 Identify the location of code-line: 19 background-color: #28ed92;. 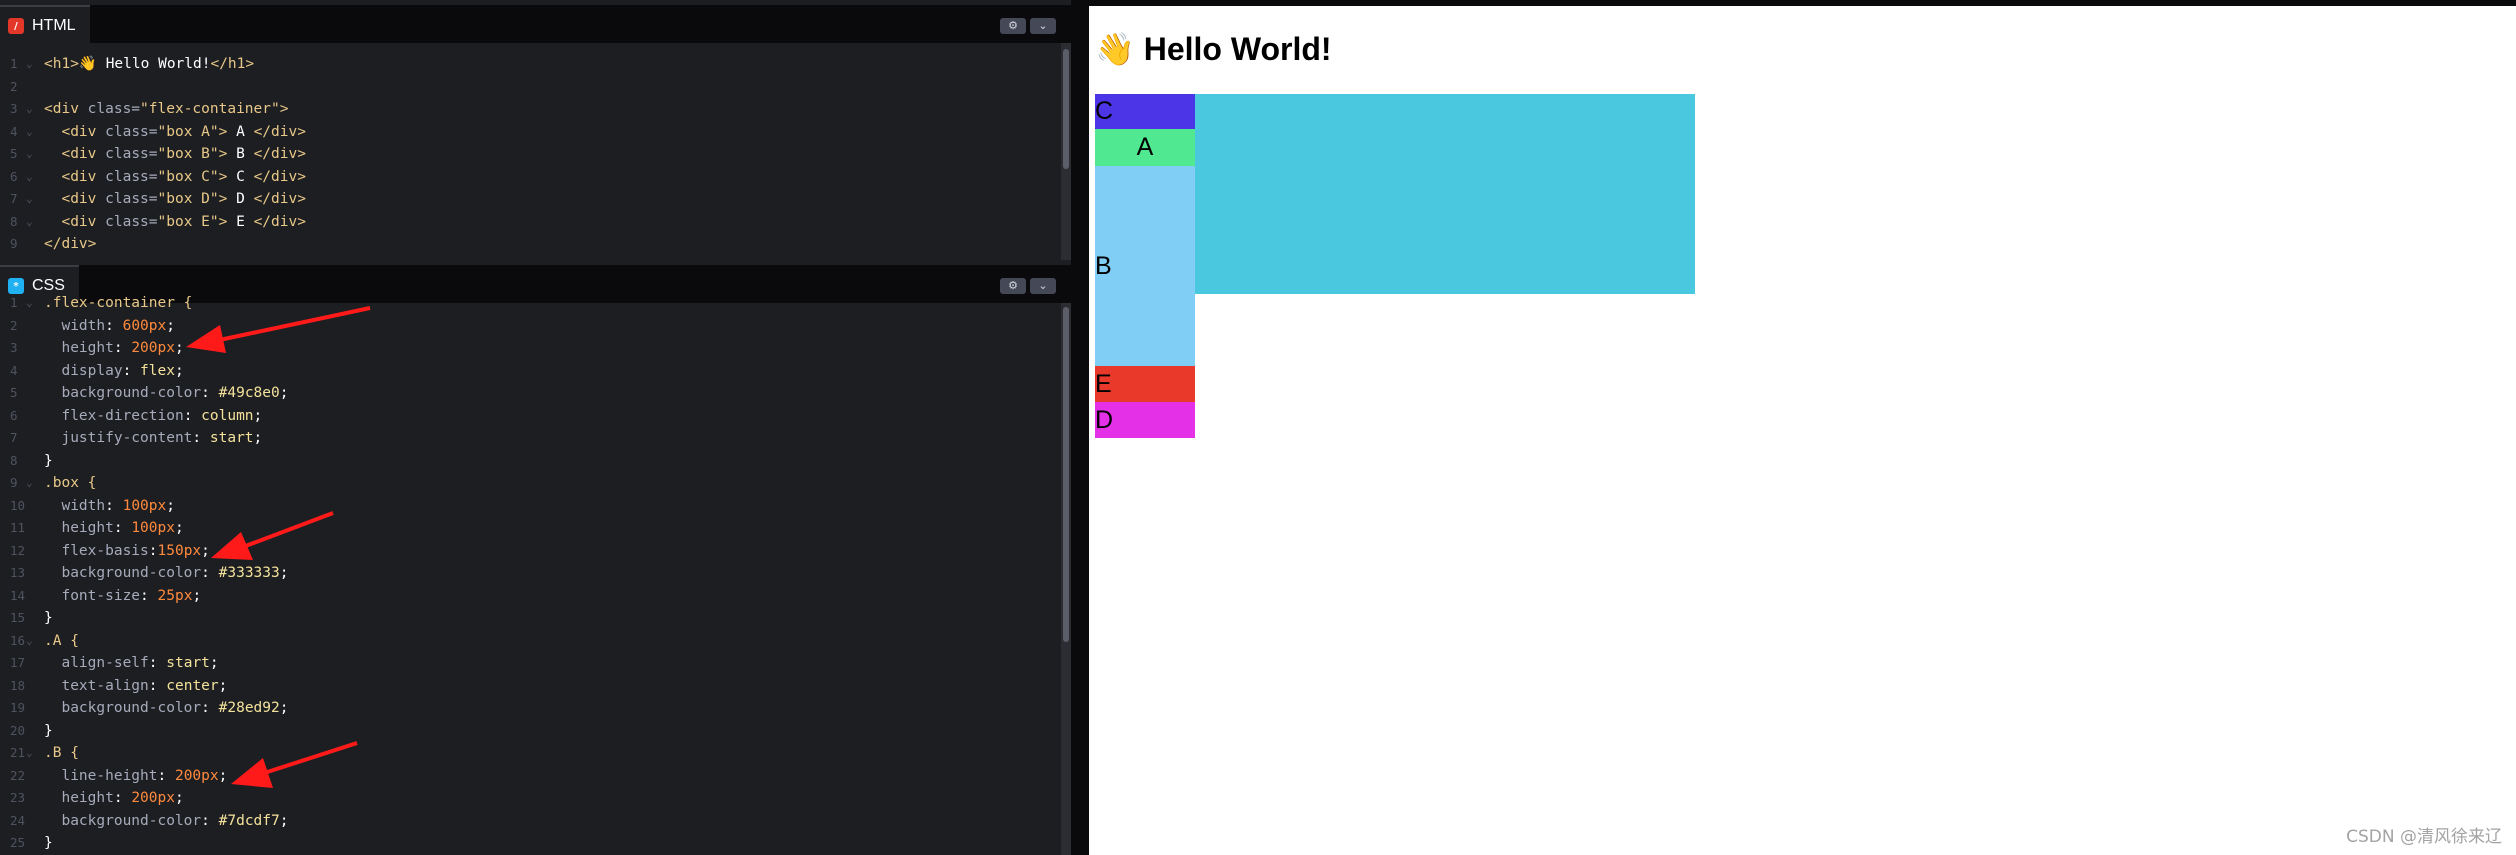
(529, 708).